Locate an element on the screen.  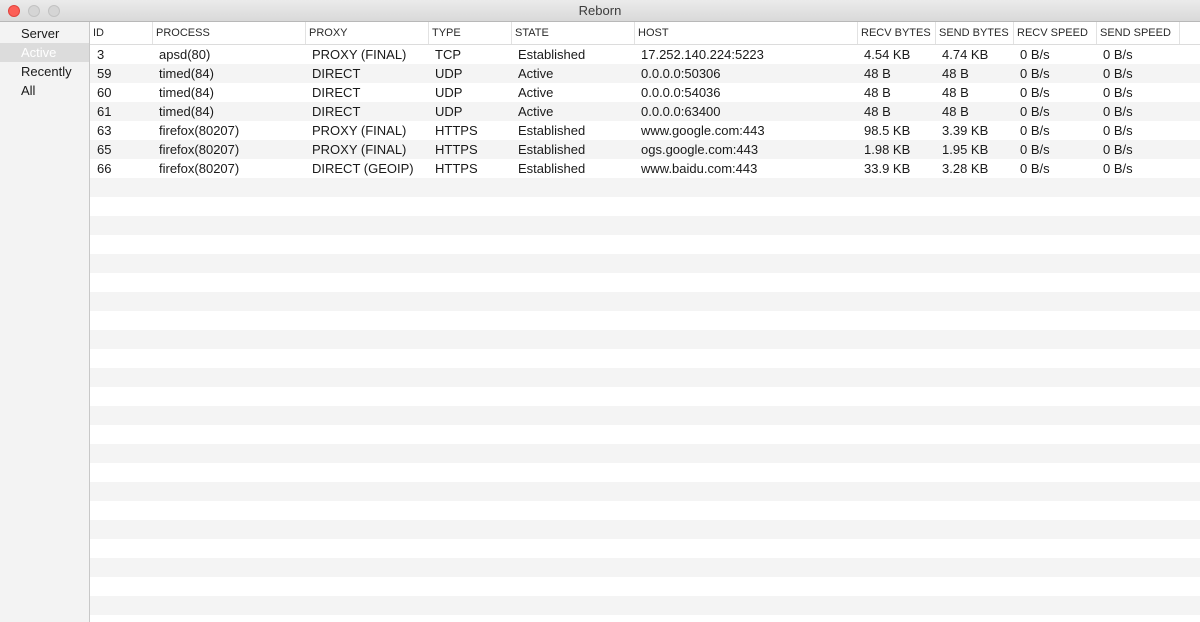
column-header-host: HOST is located at coordinates (746, 33).